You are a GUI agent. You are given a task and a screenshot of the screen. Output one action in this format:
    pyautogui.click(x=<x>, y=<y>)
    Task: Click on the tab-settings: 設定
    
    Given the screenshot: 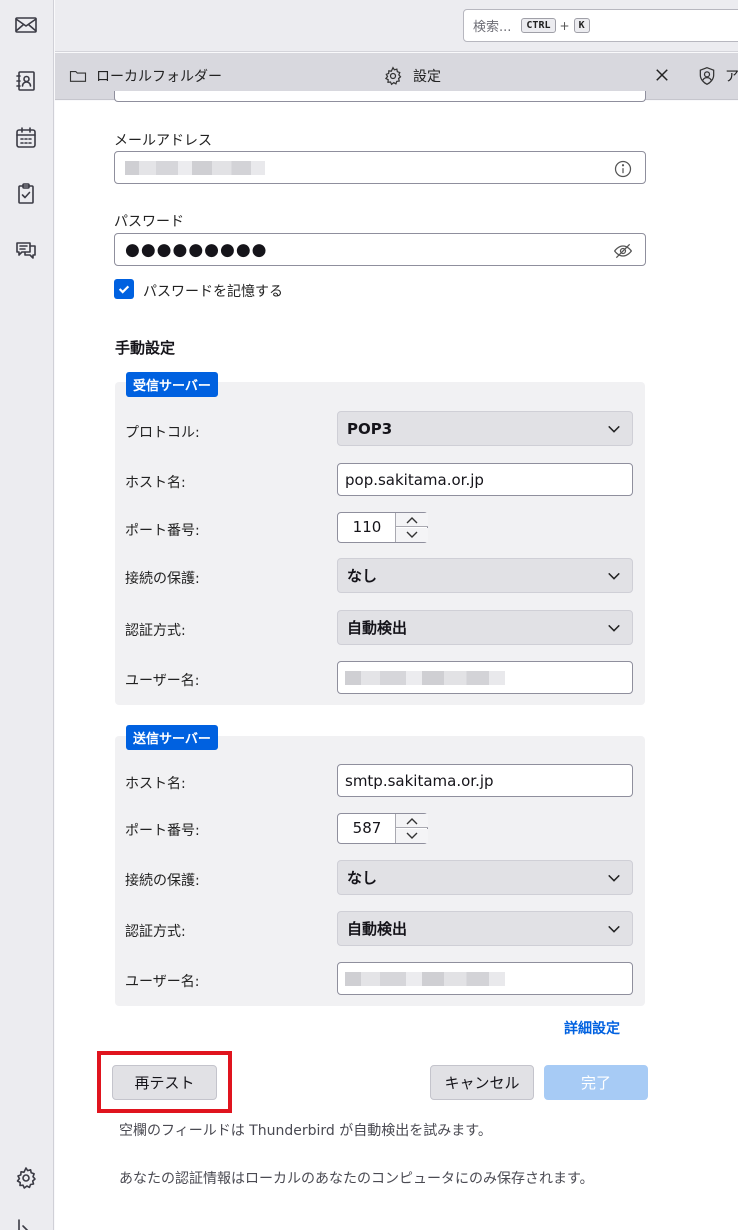 What is the action you would take?
    pyautogui.click(x=412, y=76)
    